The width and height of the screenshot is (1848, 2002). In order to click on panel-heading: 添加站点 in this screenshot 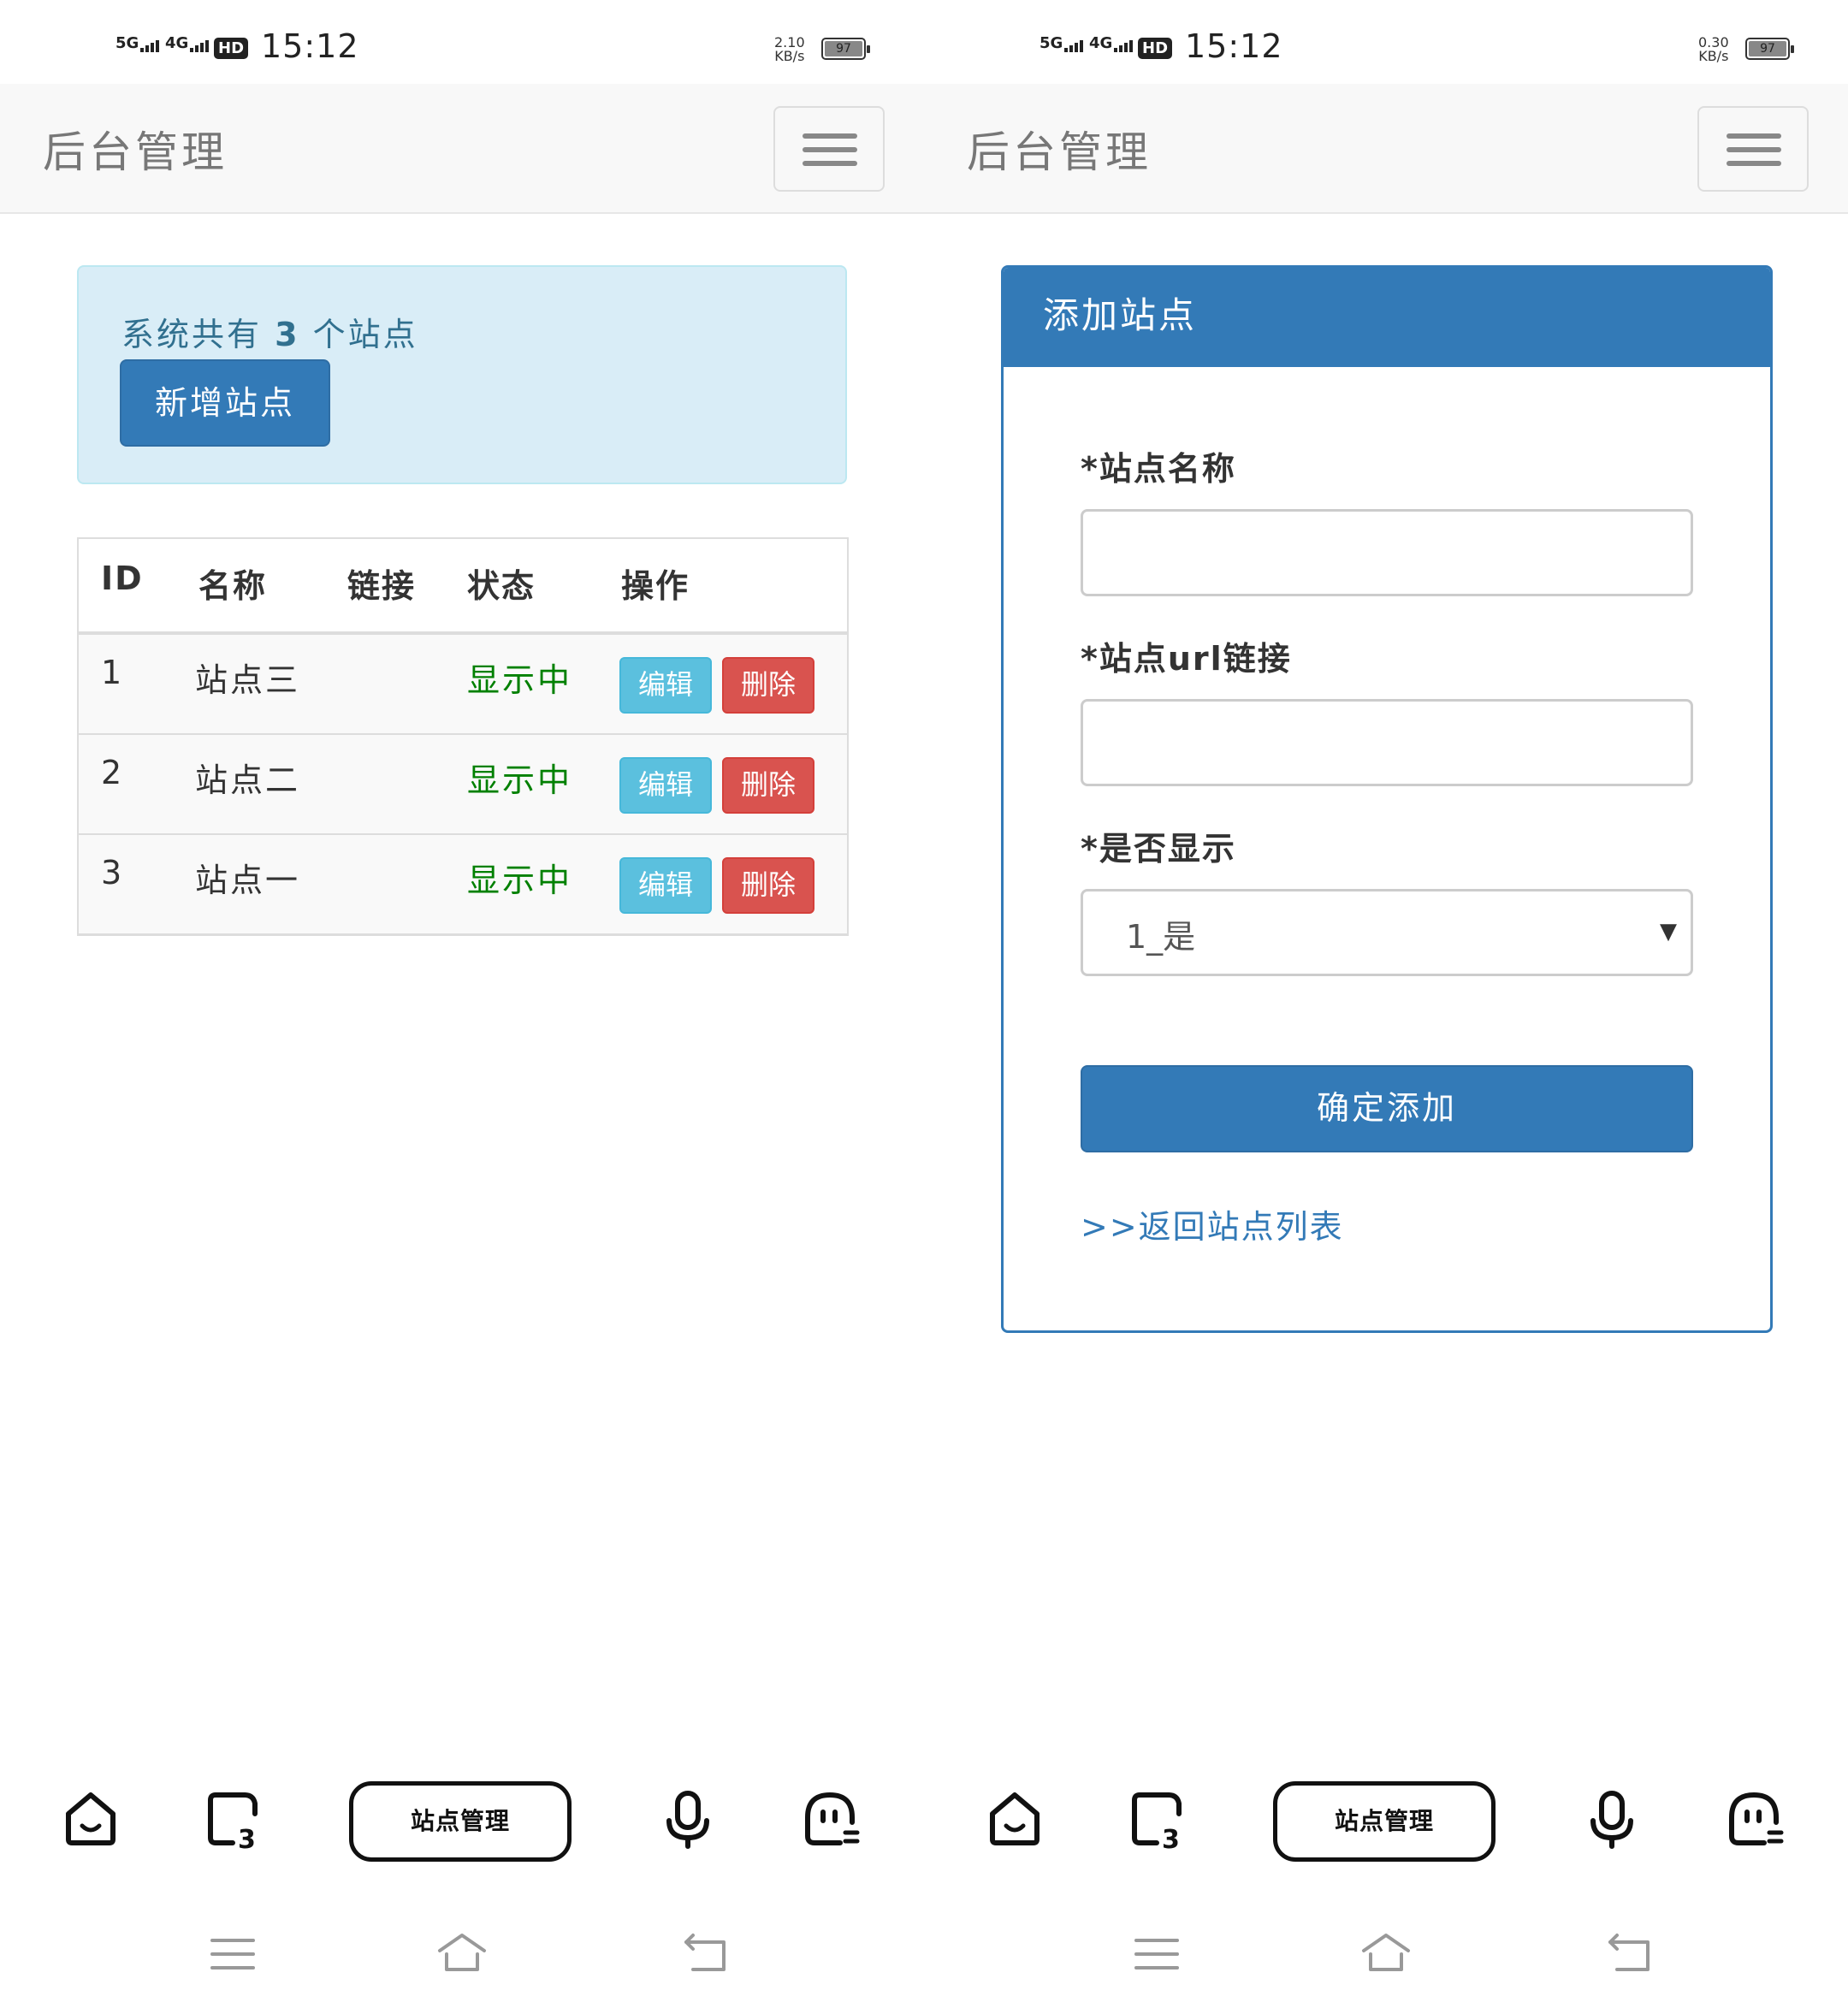, I will do `click(1387, 317)`.